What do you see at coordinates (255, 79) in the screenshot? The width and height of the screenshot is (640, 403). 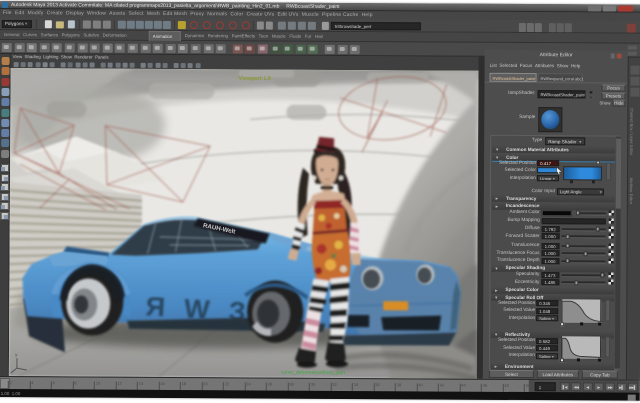 I see `svg-text: Viewport 1.9` at bounding box center [255, 79].